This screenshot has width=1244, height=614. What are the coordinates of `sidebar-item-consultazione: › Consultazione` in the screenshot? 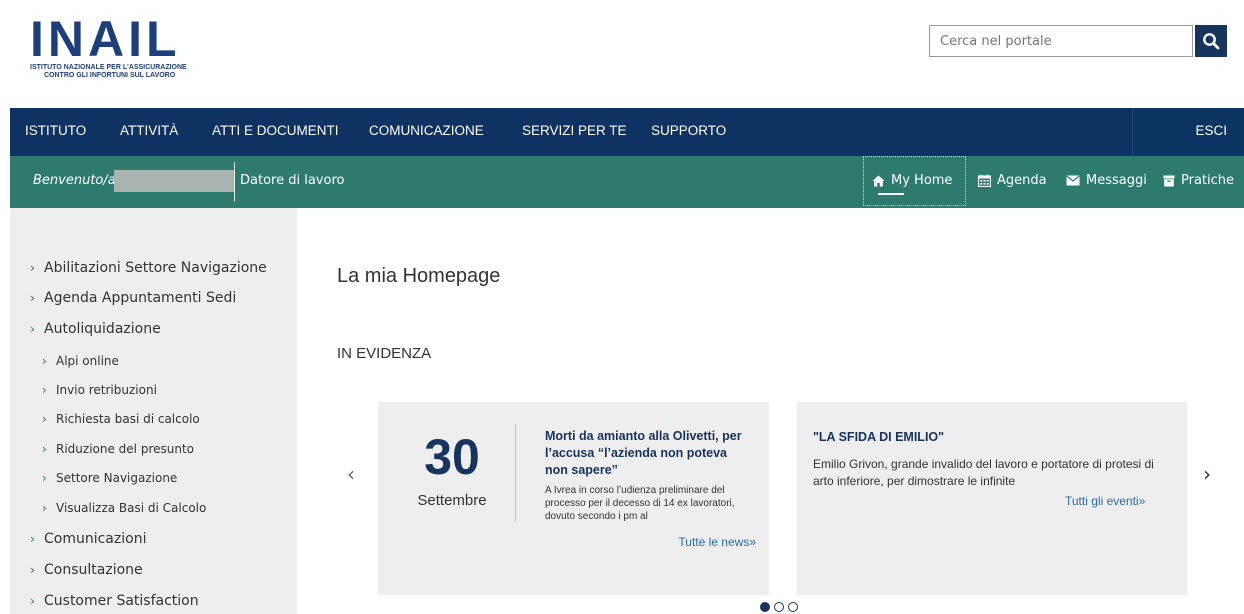 It's located at (86, 570).